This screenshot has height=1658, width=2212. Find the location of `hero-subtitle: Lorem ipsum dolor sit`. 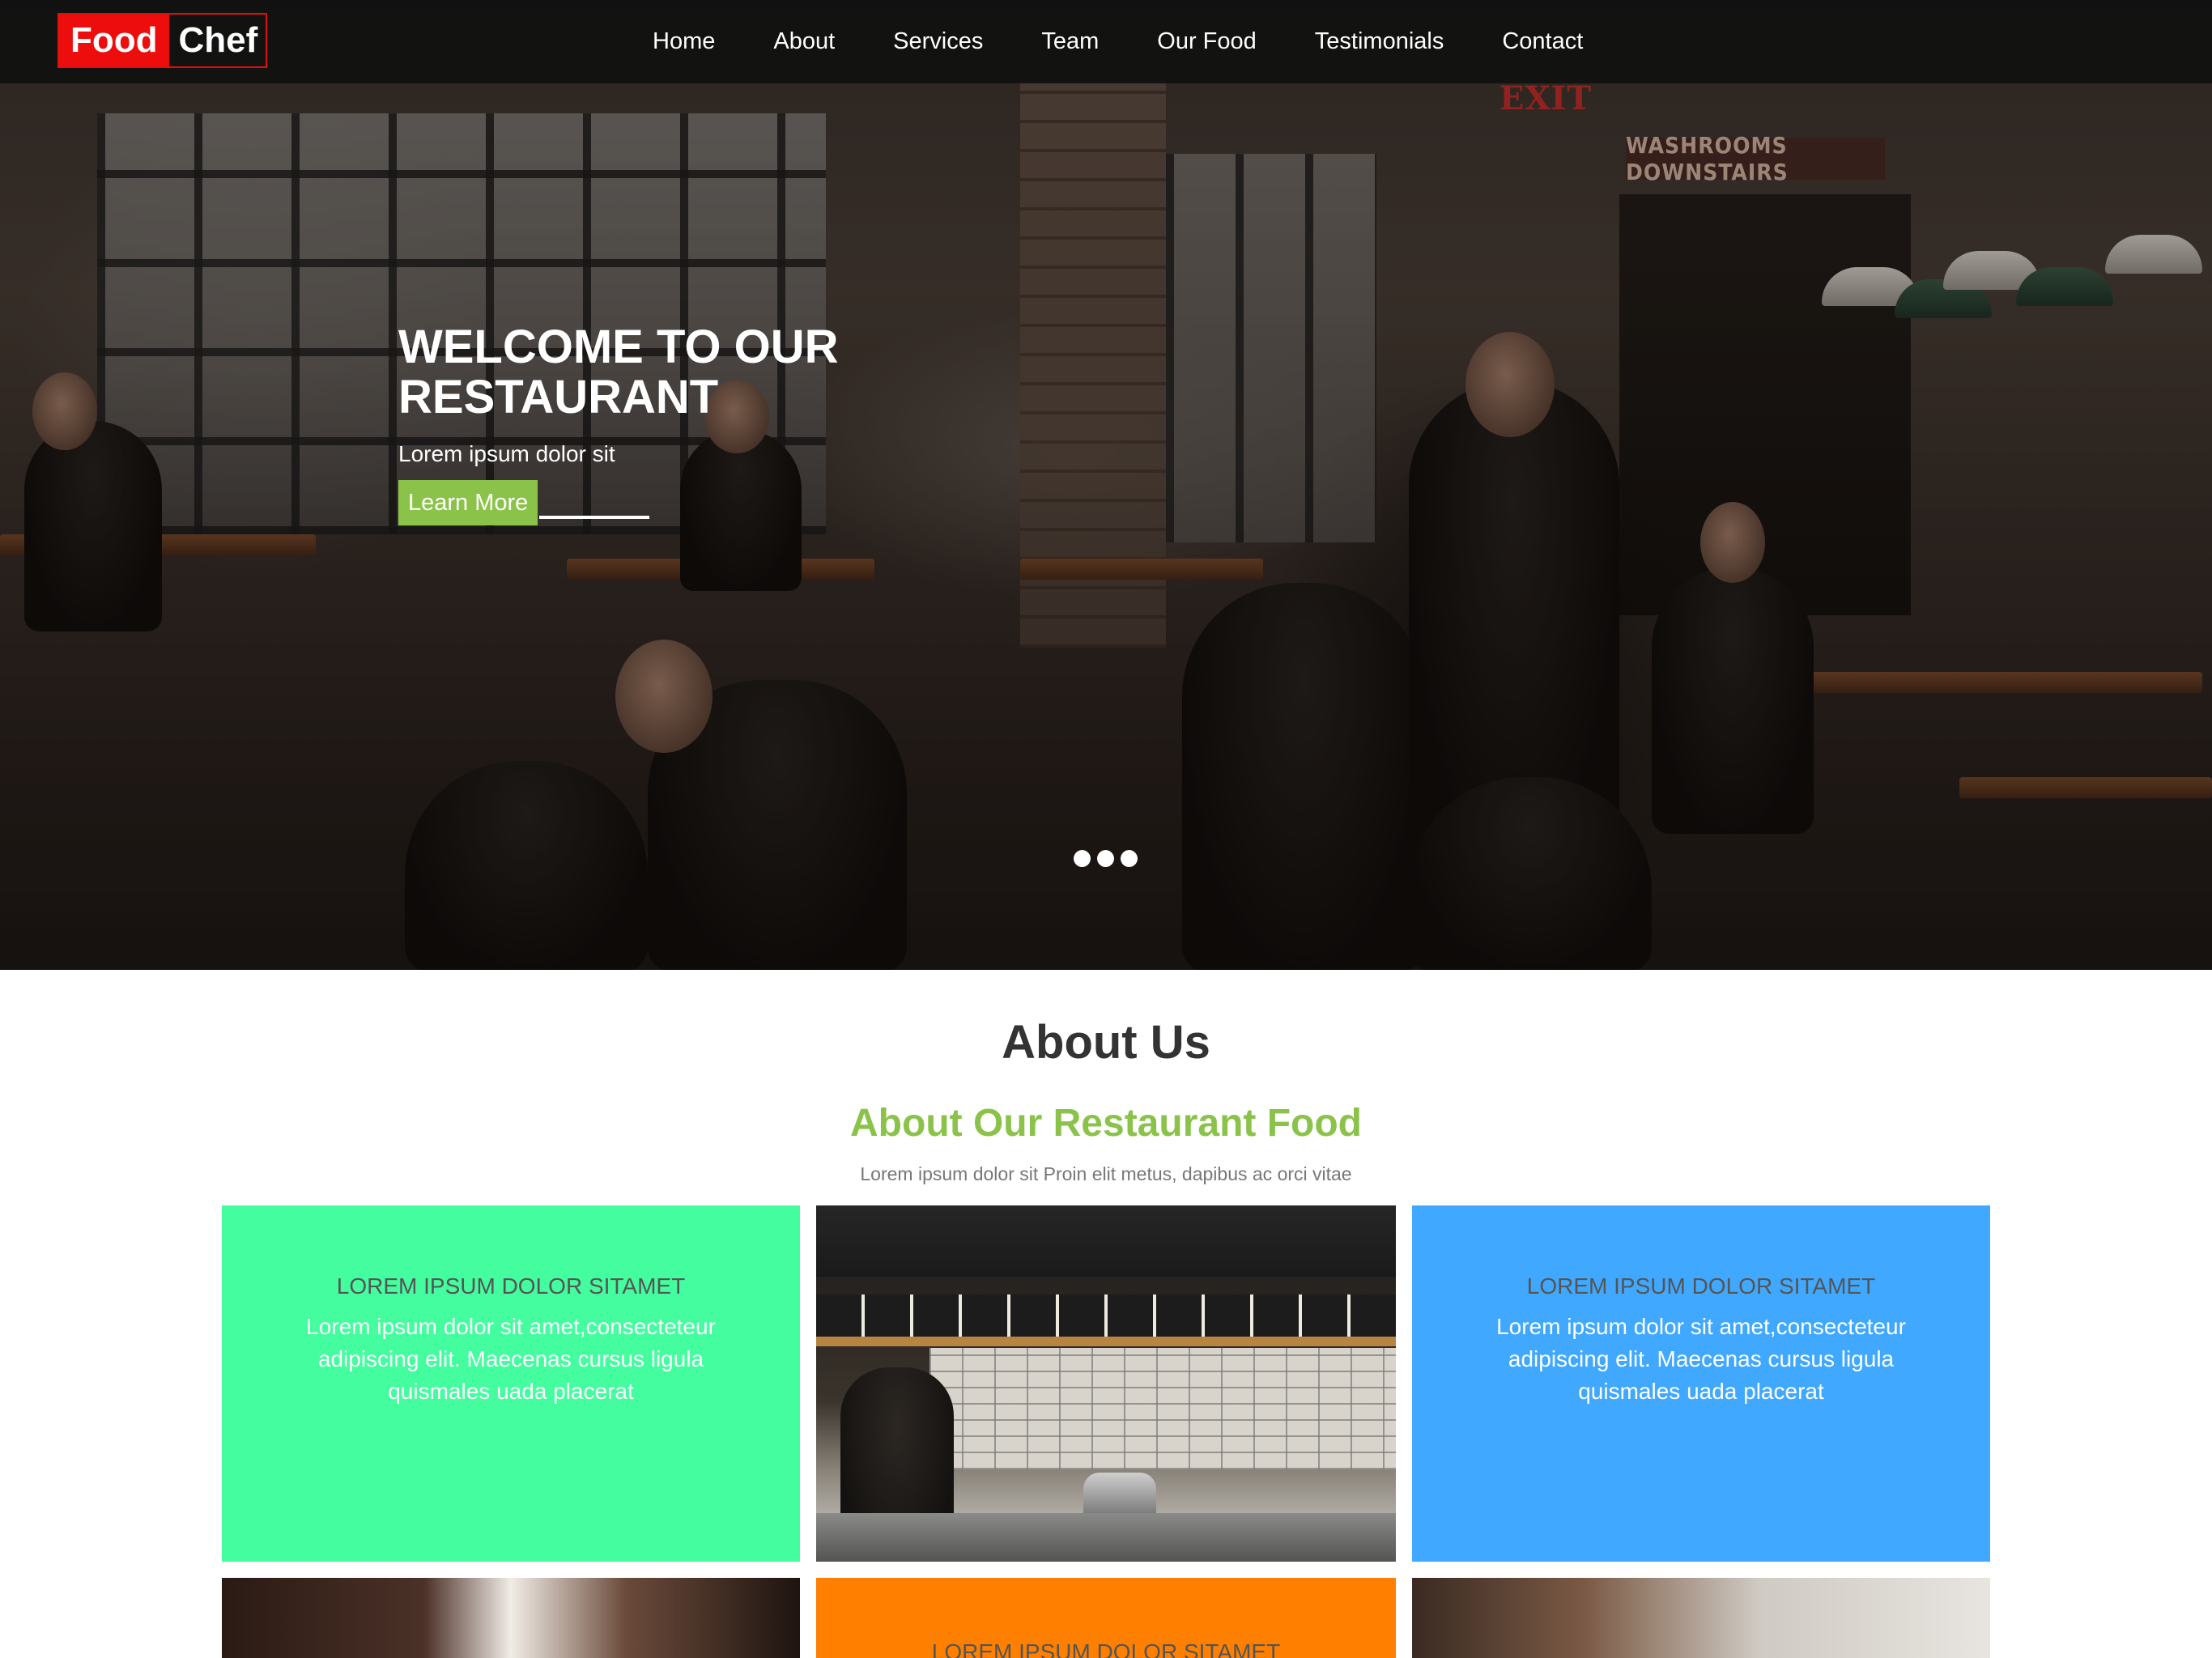

hero-subtitle: Lorem ipsum dolor sit is located at coordinates (506, 453).